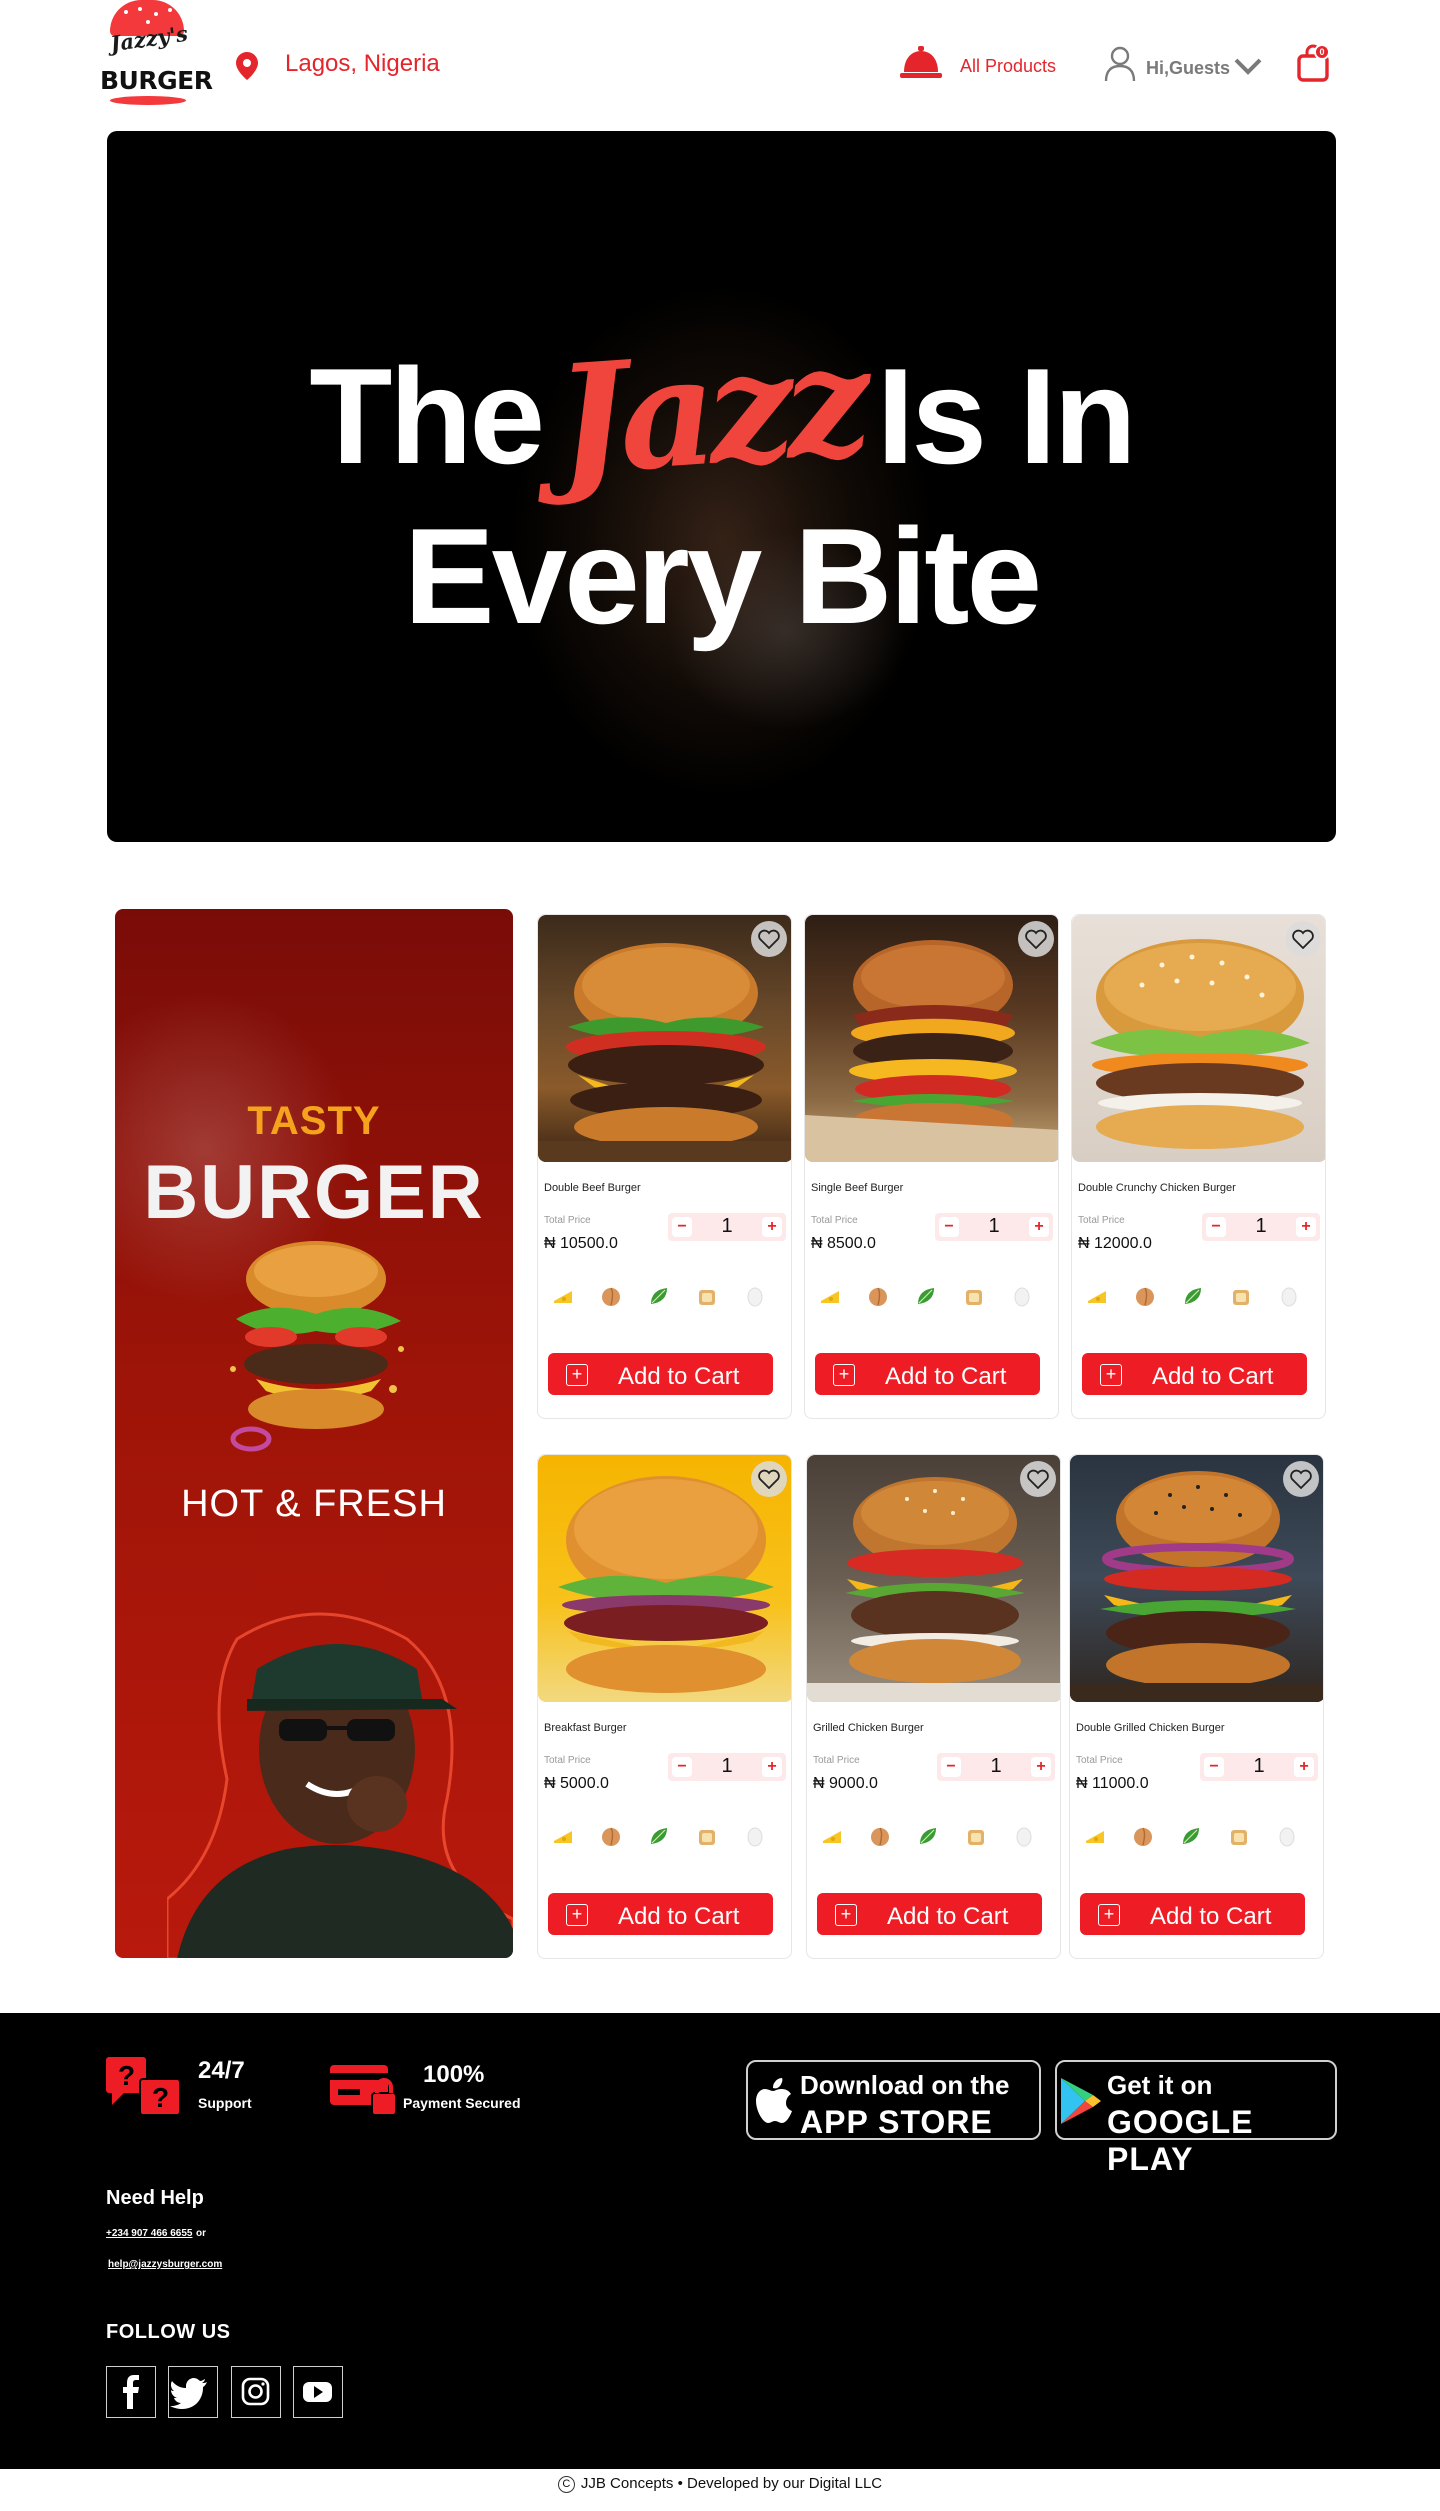  I want to click on promo-panel: TASTY BURGER HOT & FRESH, so click(314, 1433).